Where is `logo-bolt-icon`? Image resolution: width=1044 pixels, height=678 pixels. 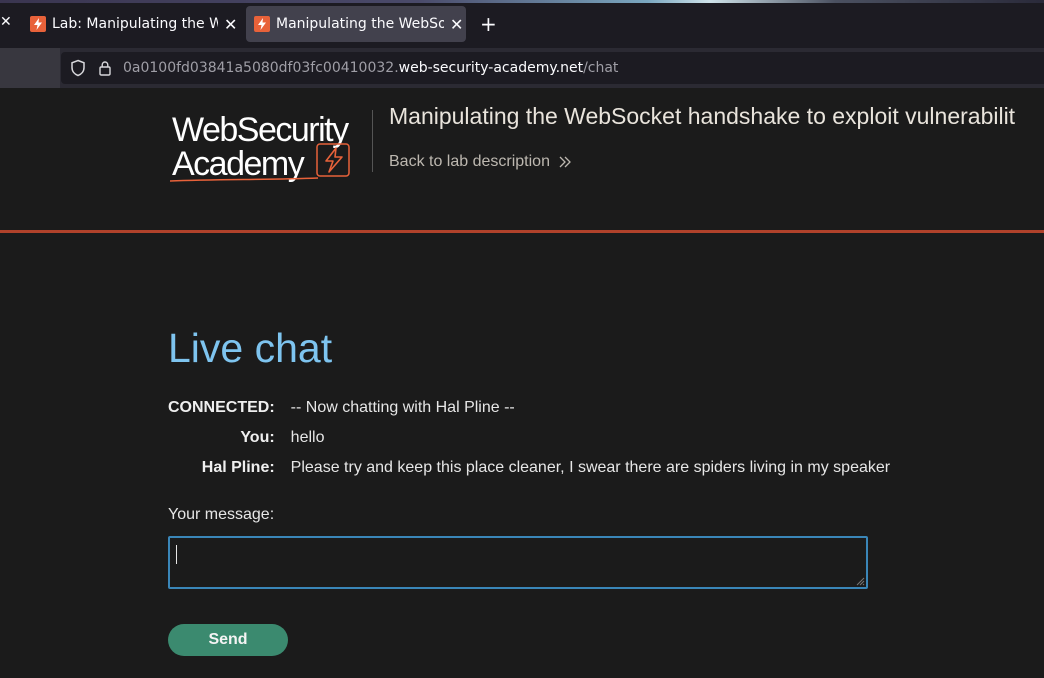 logo-bolt-icon is located at coordinates (334, 160).